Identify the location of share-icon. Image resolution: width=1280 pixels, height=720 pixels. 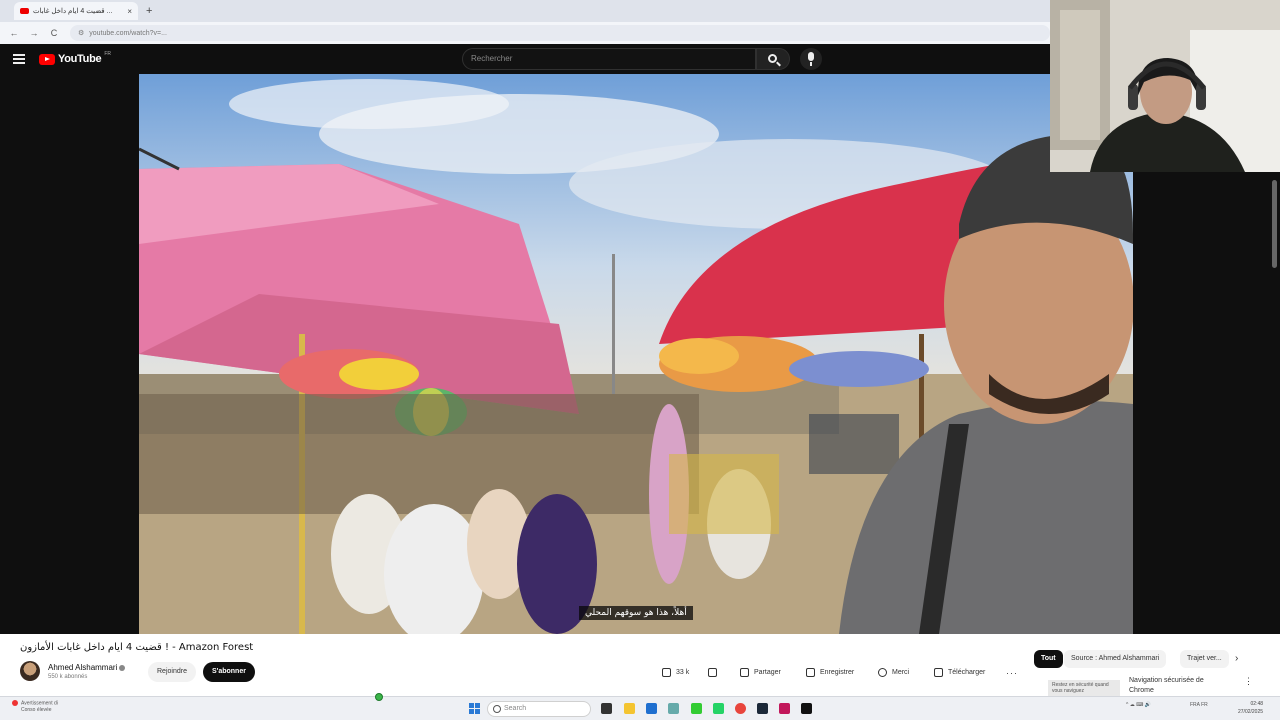
(744, 672).